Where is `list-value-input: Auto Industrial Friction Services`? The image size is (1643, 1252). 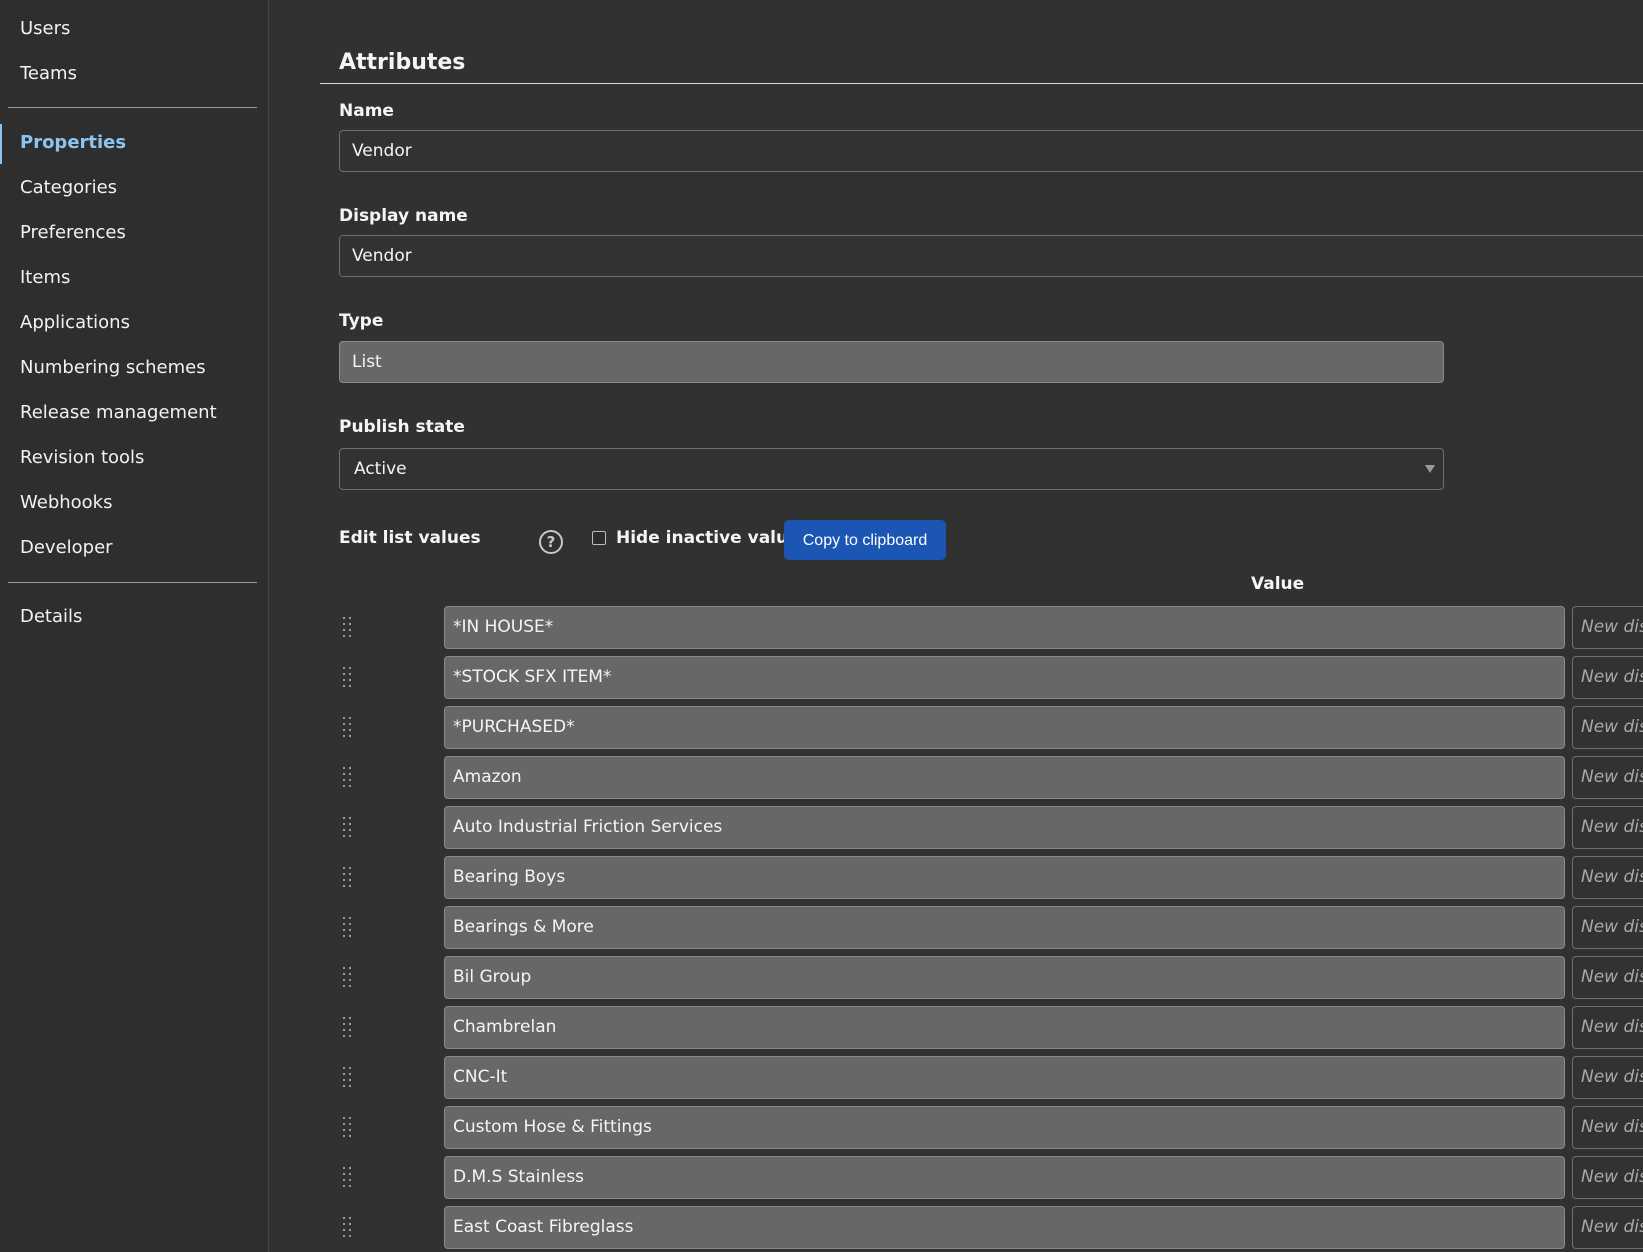
list-value-input: Auto Industrial Friction Services is located at coordinates (1004, 827).